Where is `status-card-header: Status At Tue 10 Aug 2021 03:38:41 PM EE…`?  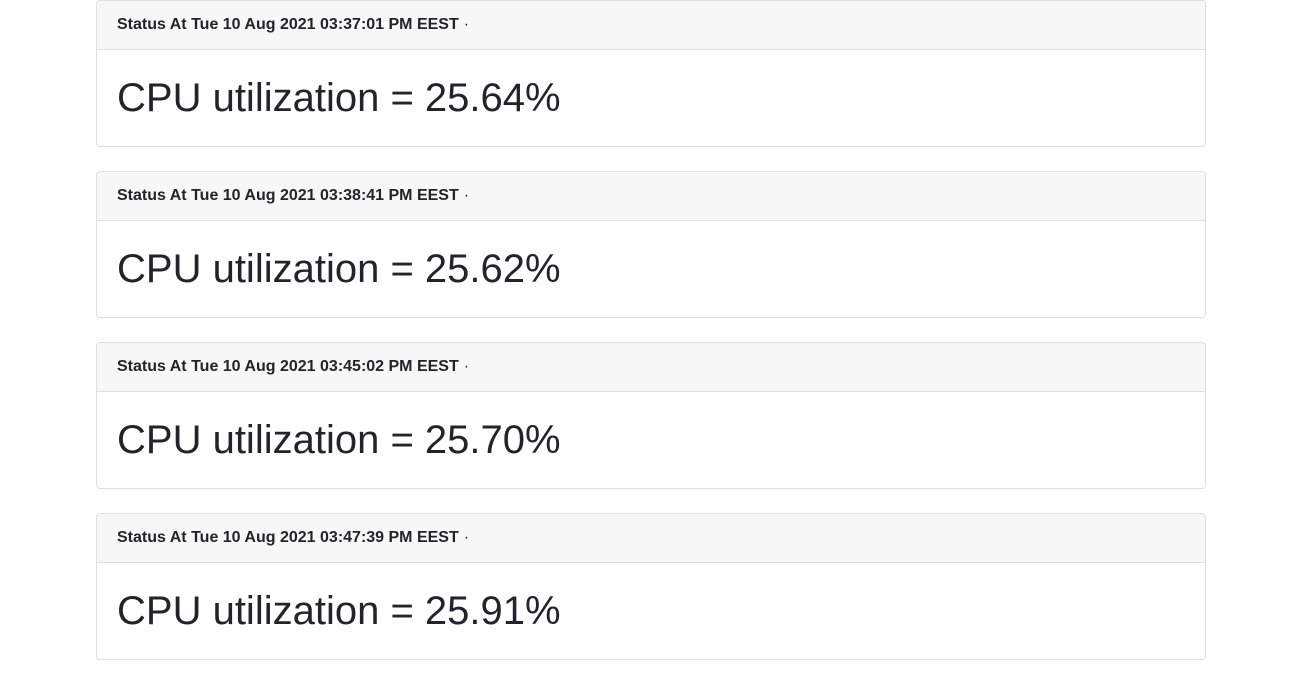
status-card-header: Status At Tue 10 Aug 2021 03:38:41 PM EE… is located at coordinates (651, 196).